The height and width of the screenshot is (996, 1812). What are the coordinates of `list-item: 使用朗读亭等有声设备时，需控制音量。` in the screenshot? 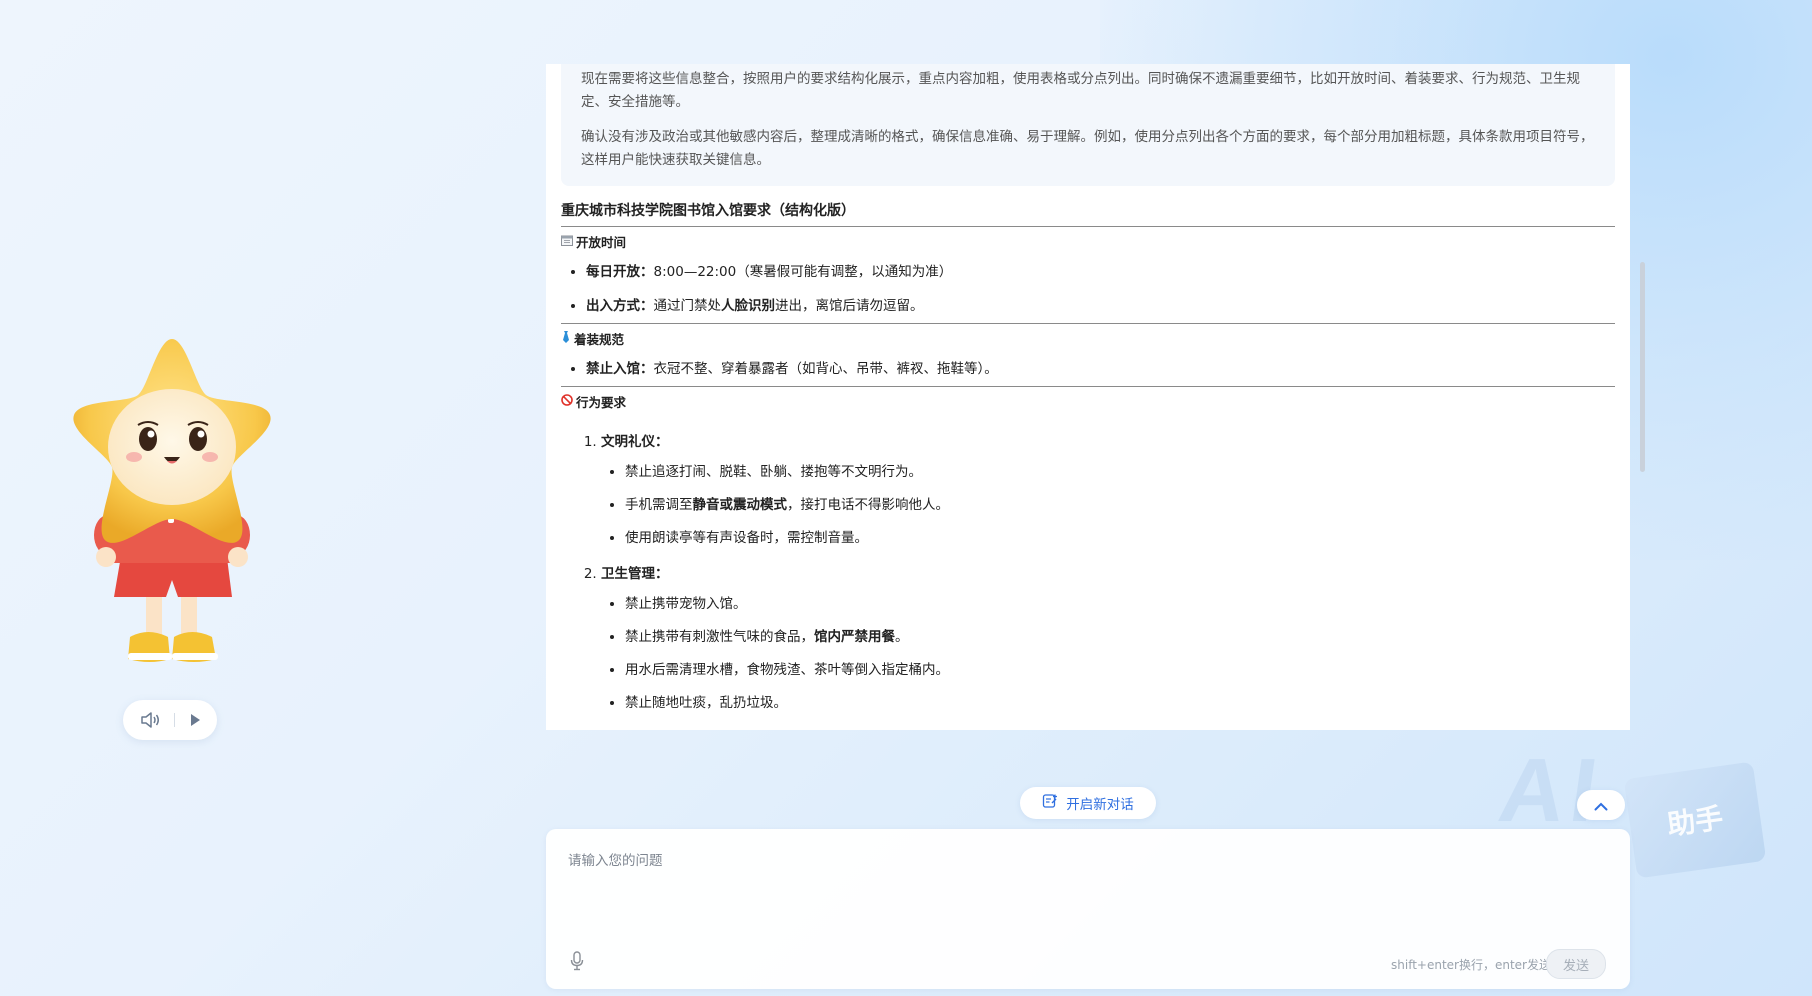 It's located at (1120, 538).